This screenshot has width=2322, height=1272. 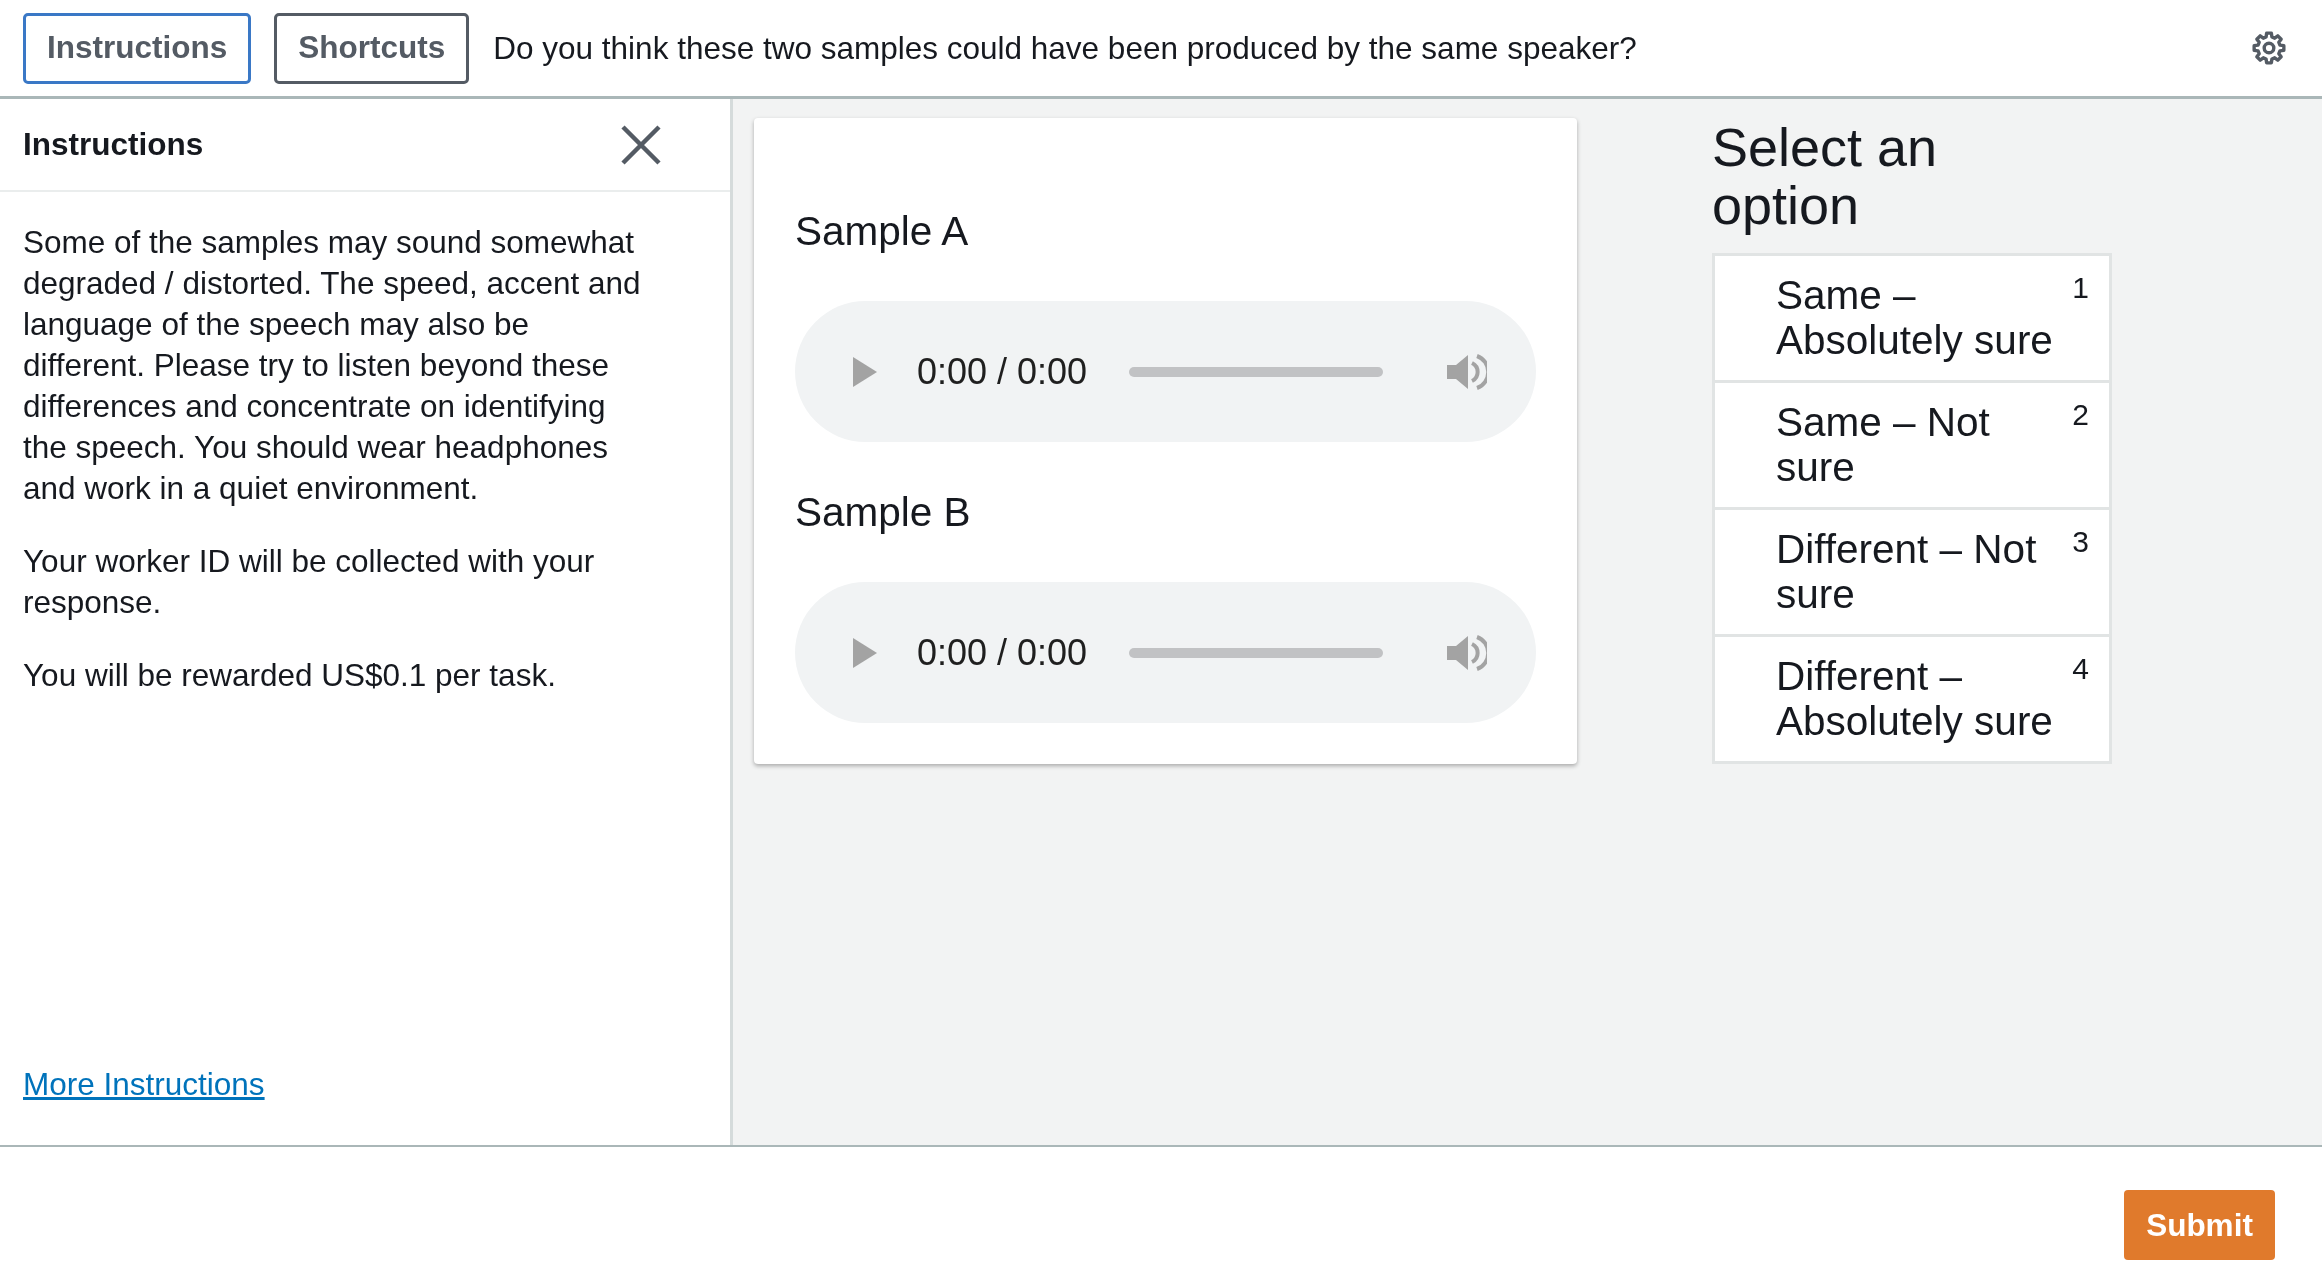 I want to click on option-label: Same – Not sure, so click(x=1883, y=445).